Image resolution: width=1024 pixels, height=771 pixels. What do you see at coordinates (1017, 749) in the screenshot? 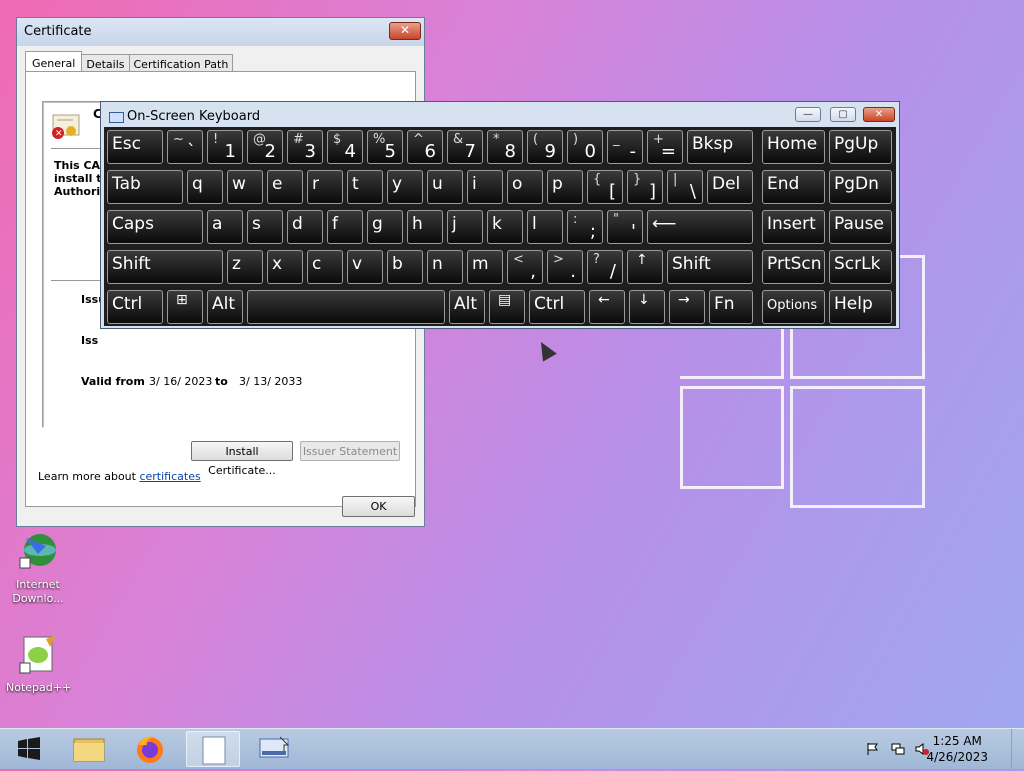
I see `show-desktop-button` at bounding box center [1017, 749].